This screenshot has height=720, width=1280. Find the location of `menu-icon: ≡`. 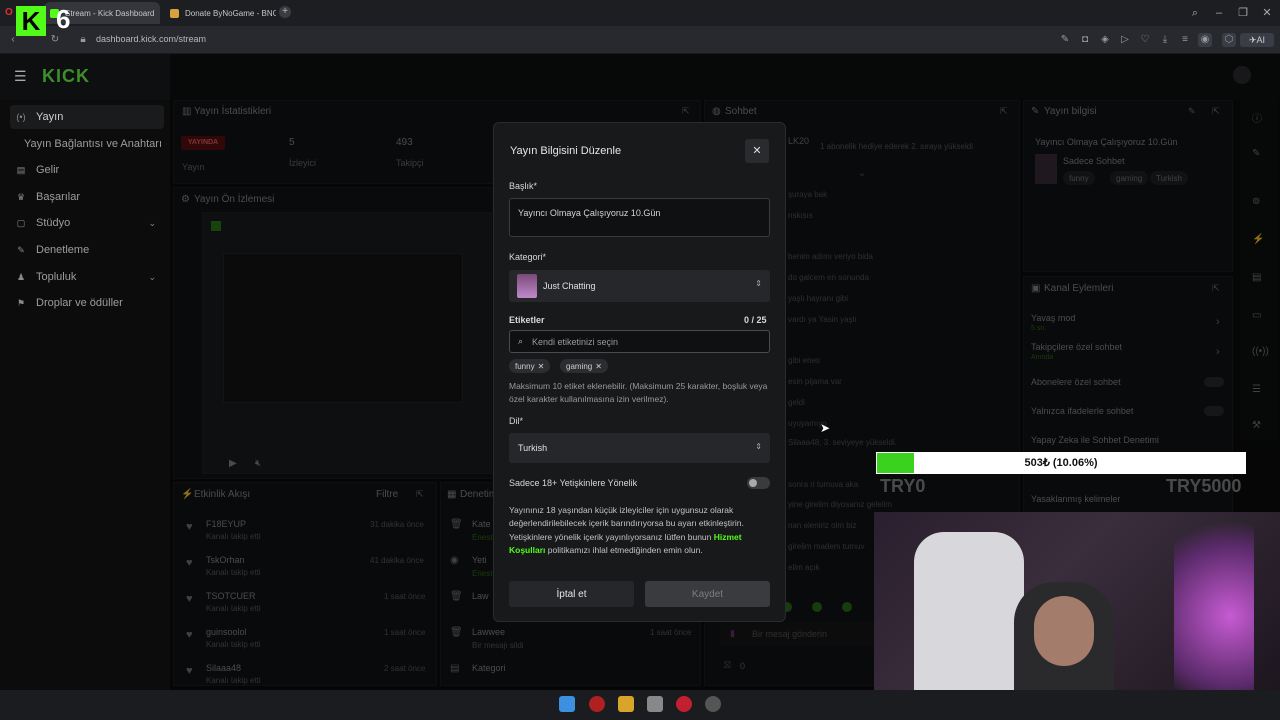

menu-icon: ≡ is located at coordinates (1185, 40).